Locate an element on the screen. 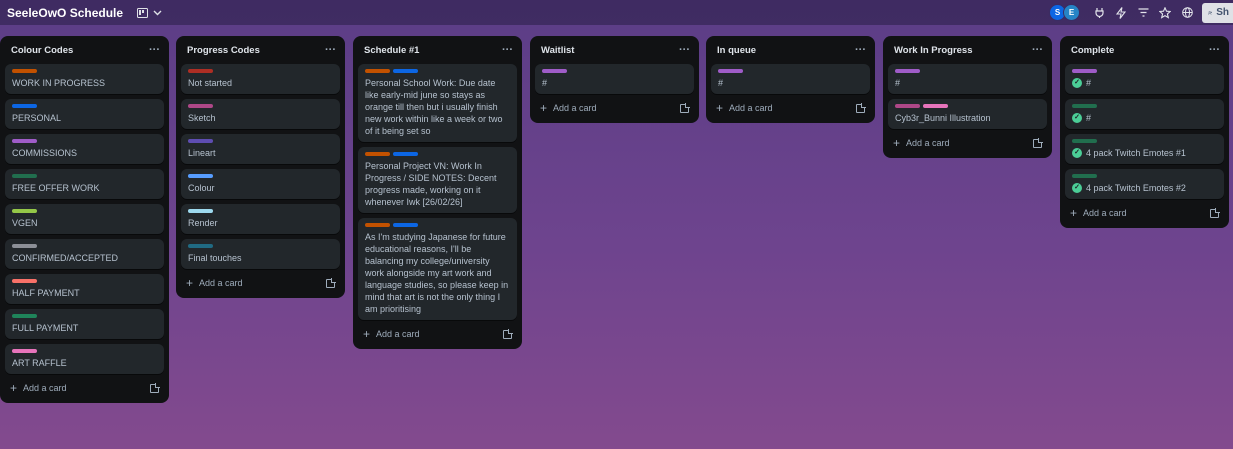 The image size is (1233, 449). card: FREE OFFER WORK is located at coordinates (84, 184).